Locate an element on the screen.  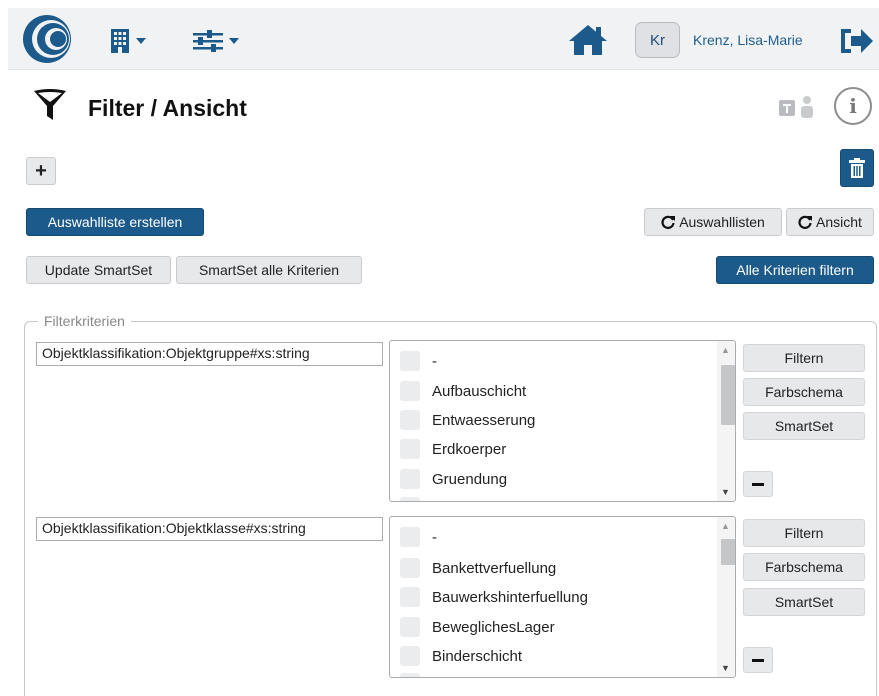
home-icon is located at coordinates (588, 40).